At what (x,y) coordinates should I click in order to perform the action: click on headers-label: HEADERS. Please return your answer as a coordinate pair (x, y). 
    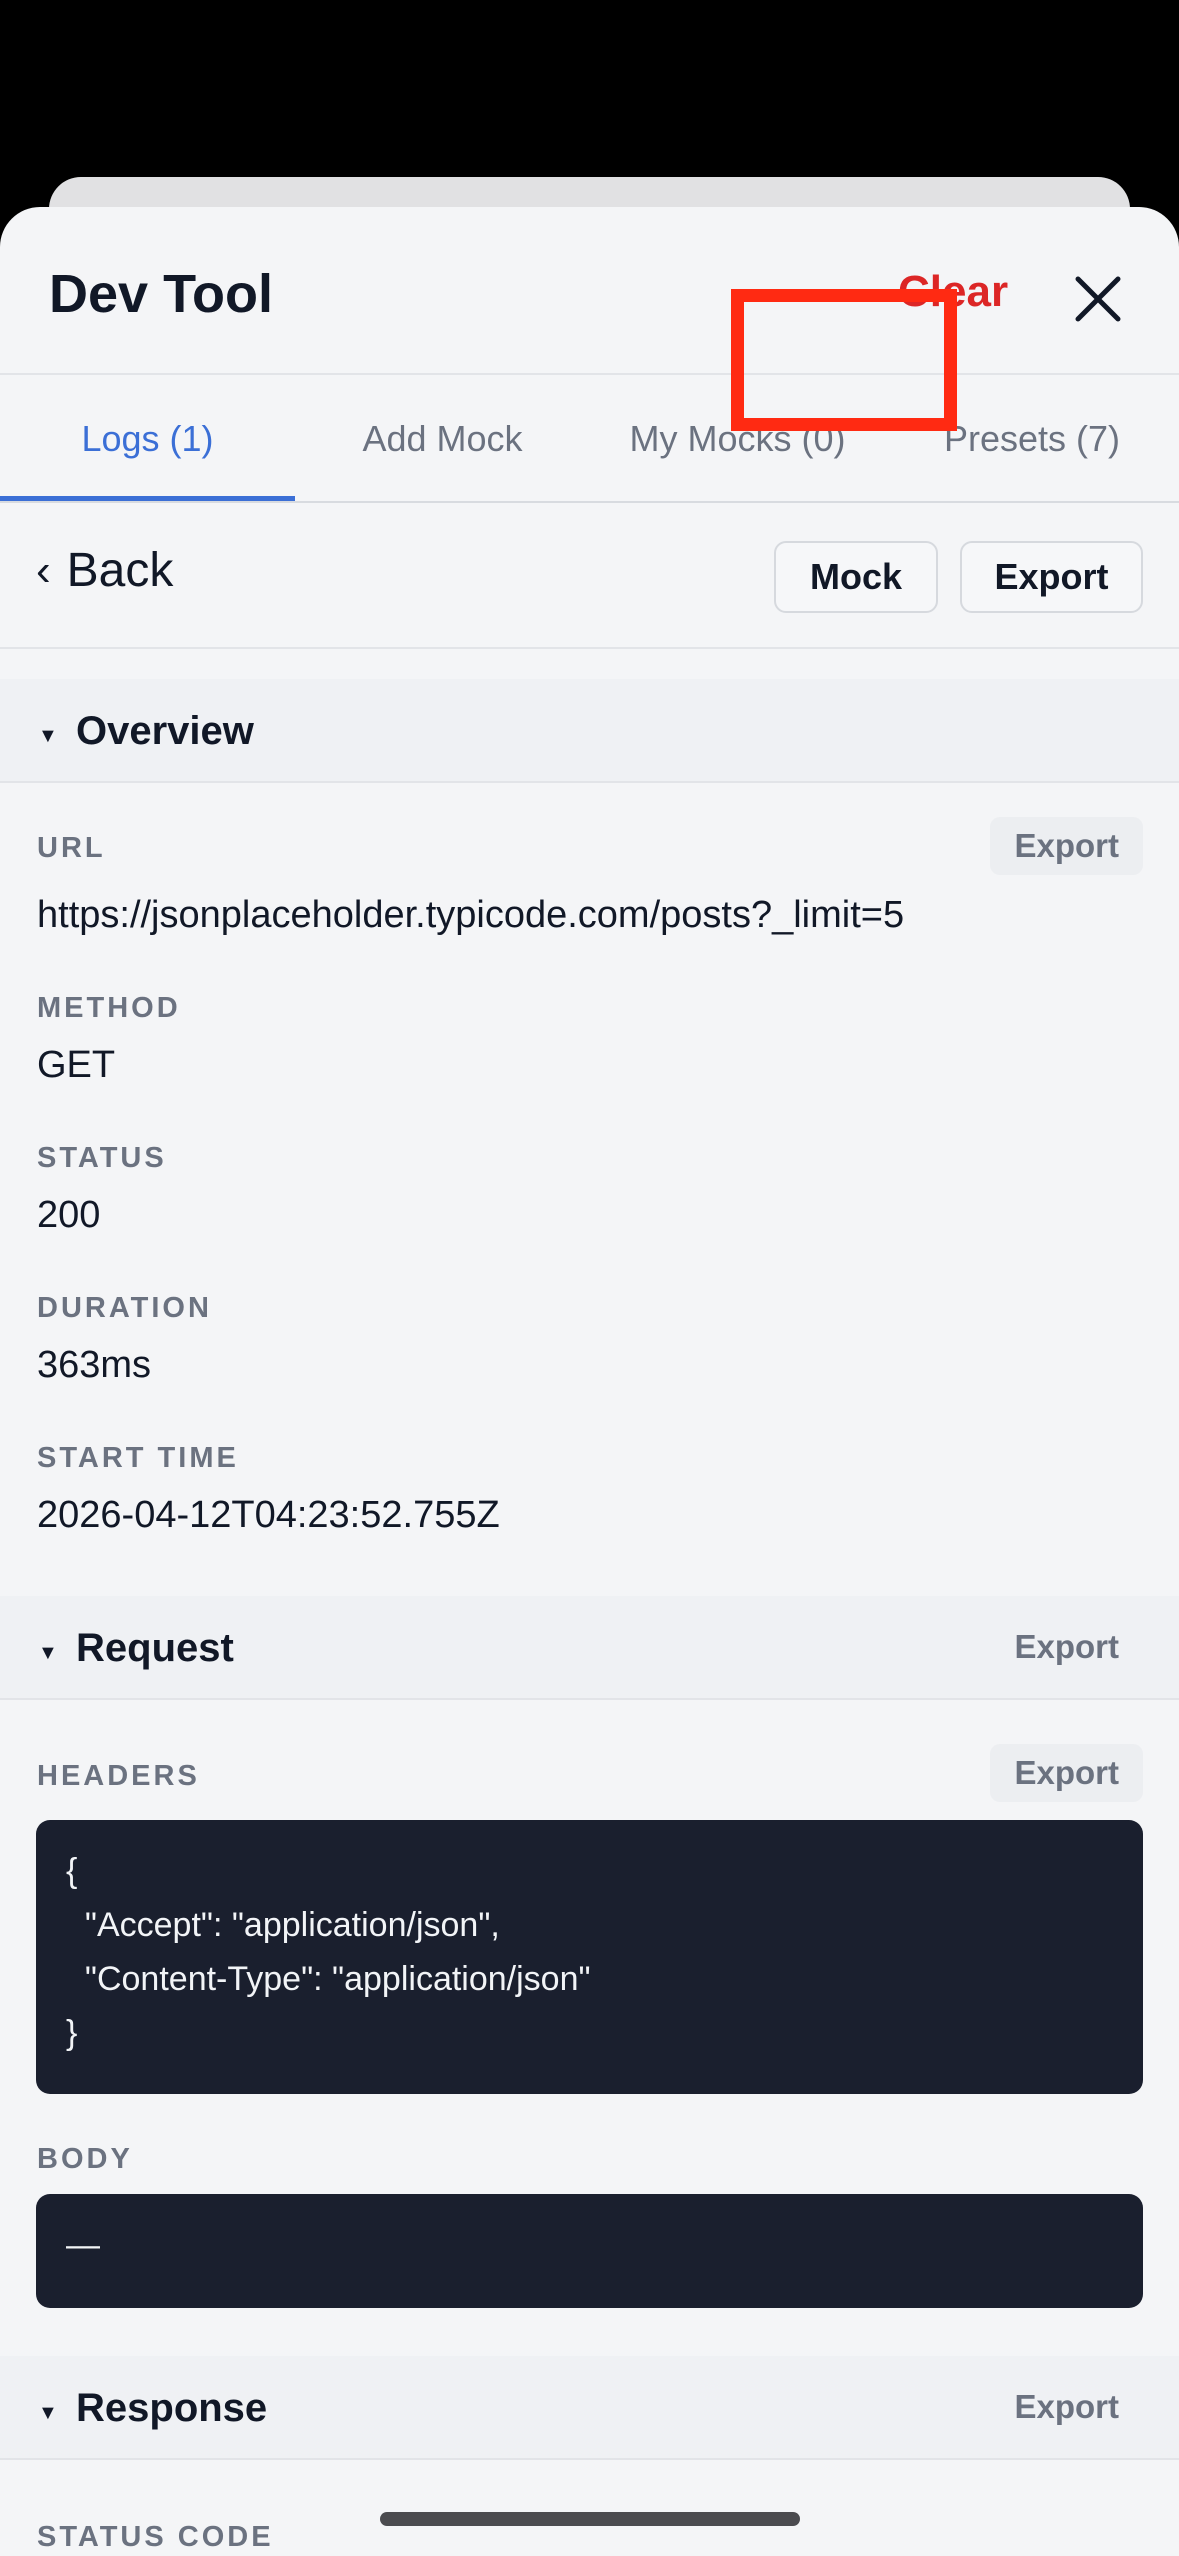
    Looking at the image, I should click on (118, 1776).